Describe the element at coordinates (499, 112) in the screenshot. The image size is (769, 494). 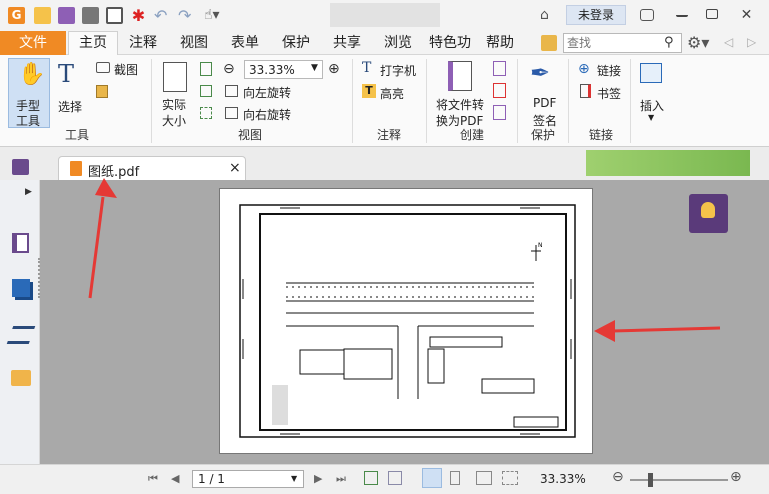
I see `create-clipboard-icon` at that location.